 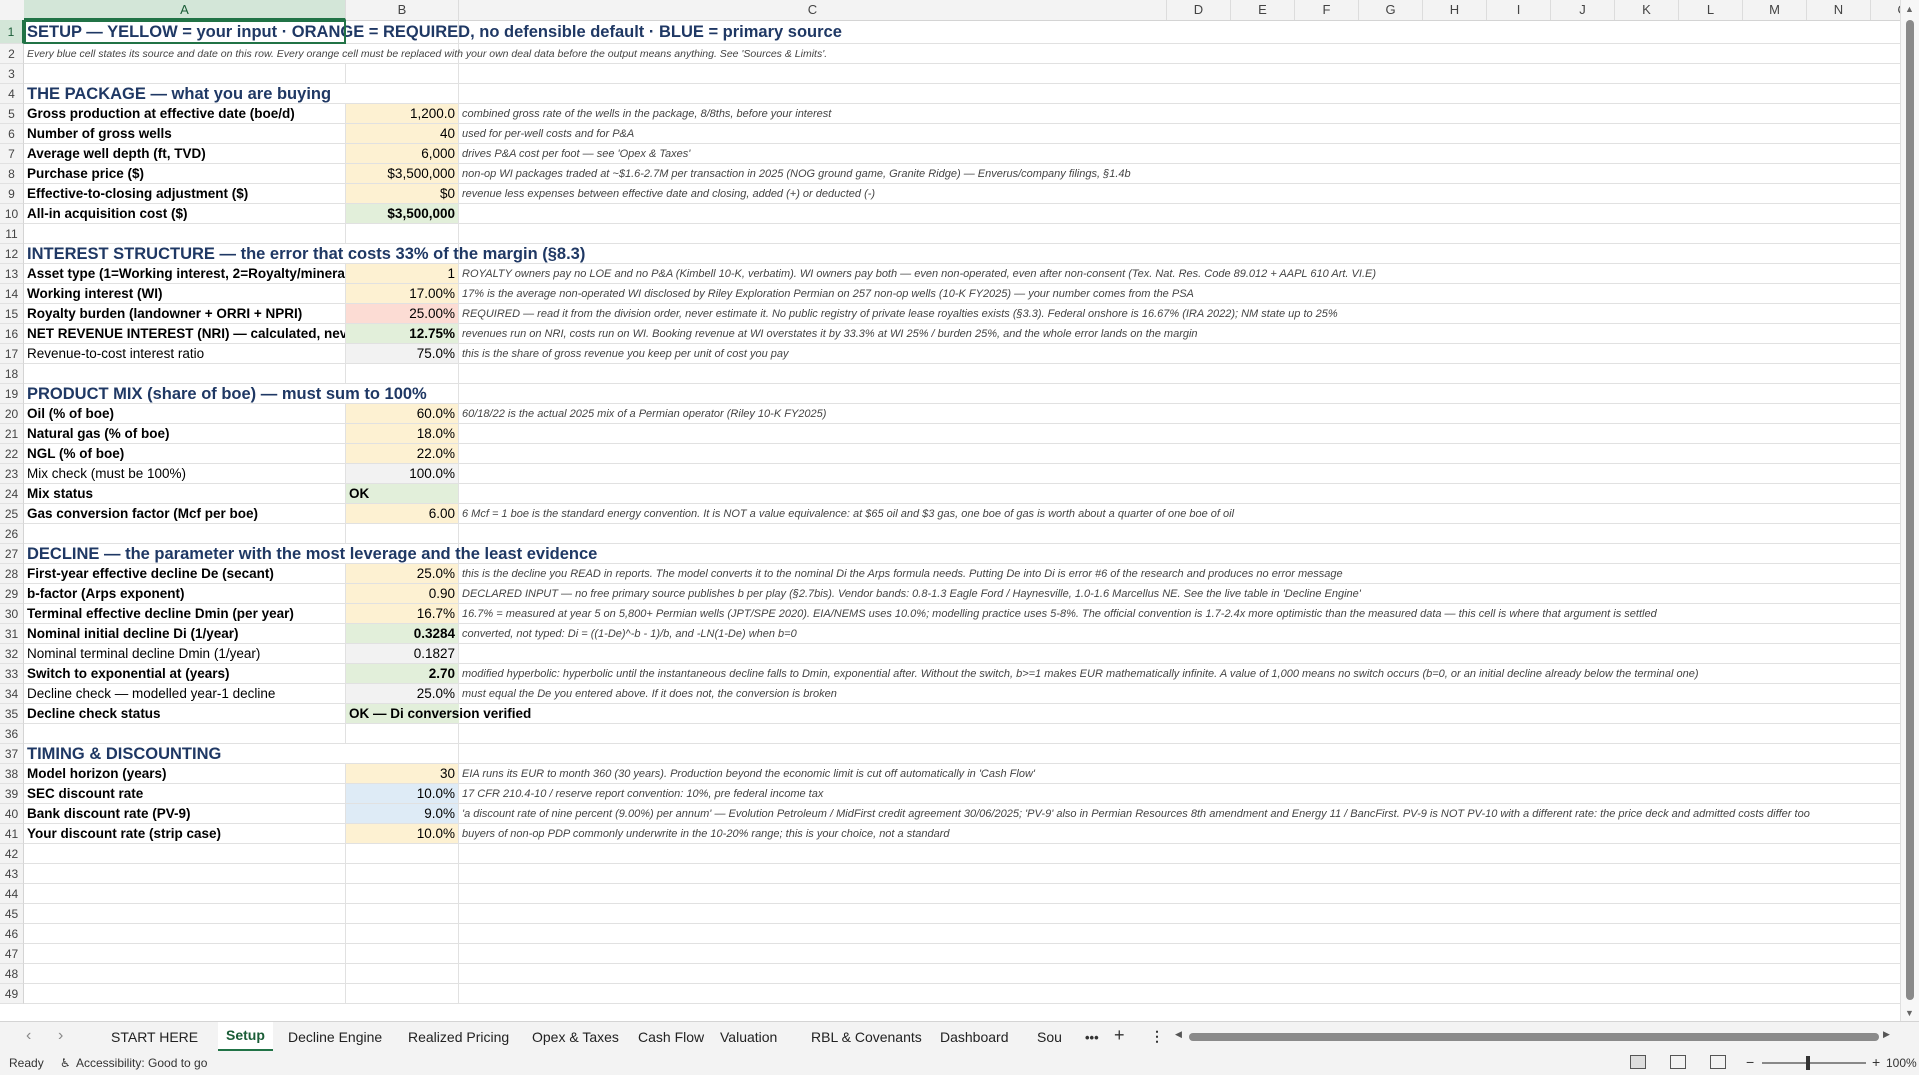 What do you see at coordinates (402, 354) in the screenshot?
I see `value-cell: 75.0%` at bounding box center [402, 354].